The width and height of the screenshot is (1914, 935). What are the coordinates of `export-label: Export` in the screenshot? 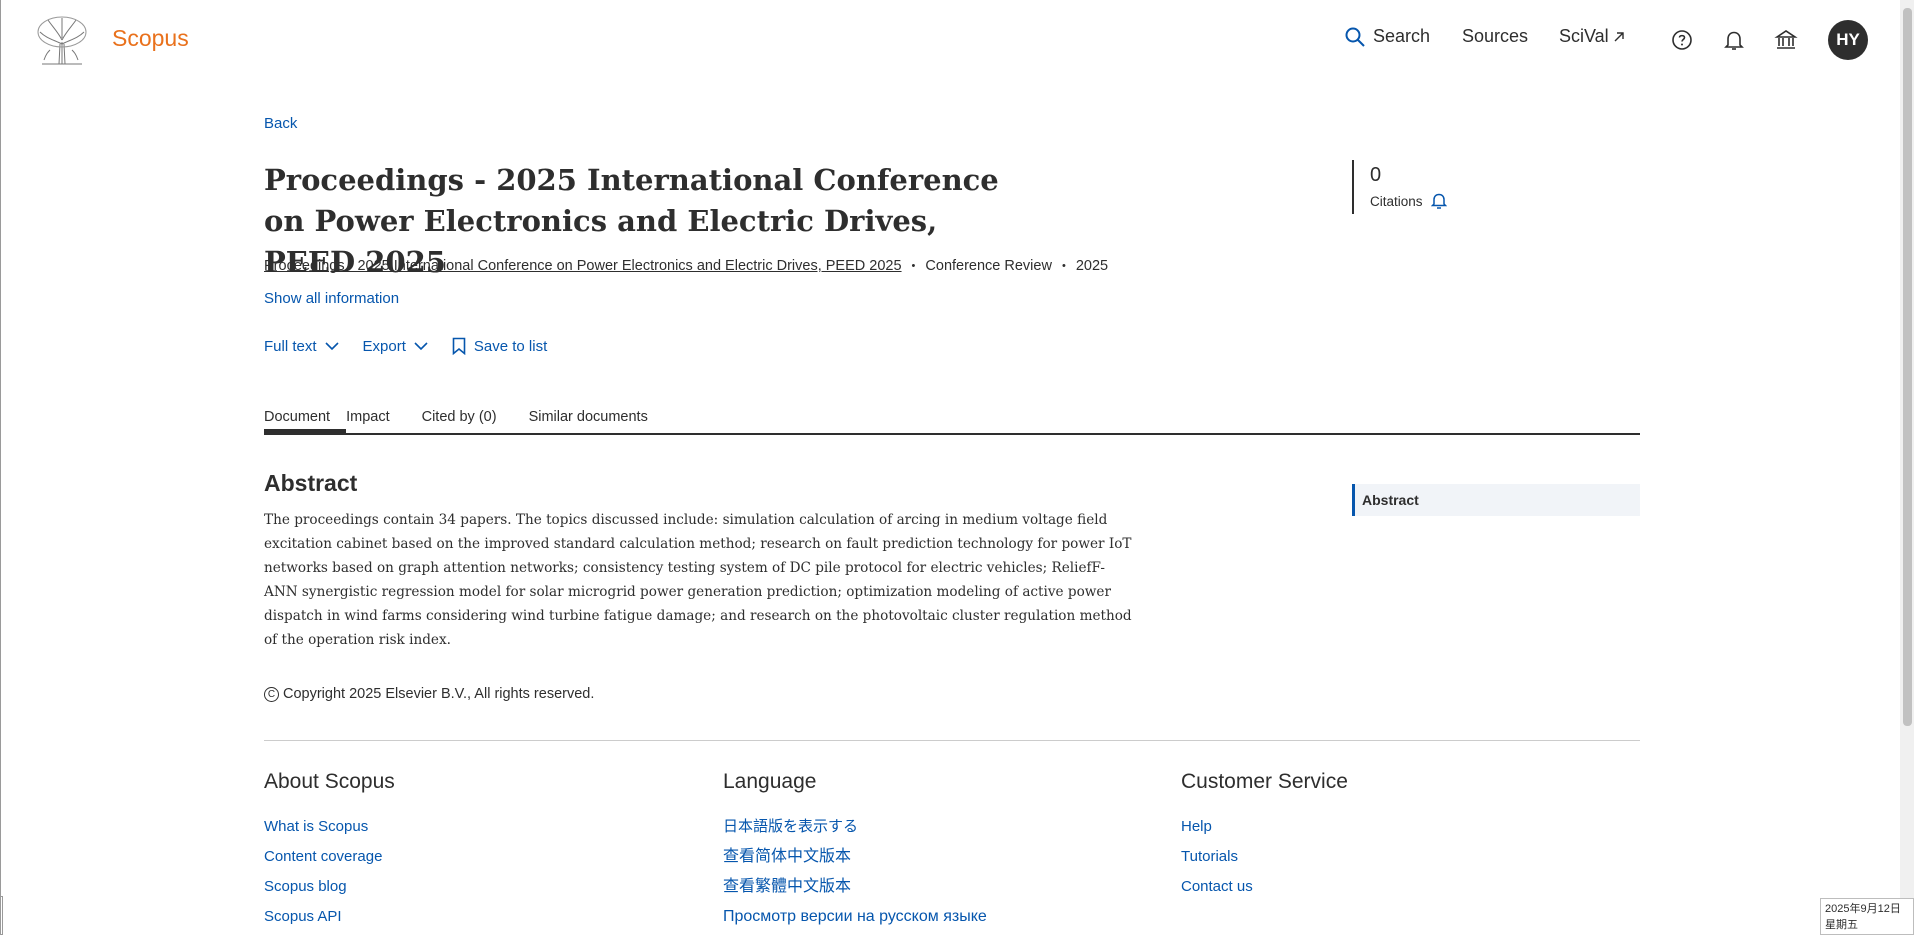 It's located at (384, 346).